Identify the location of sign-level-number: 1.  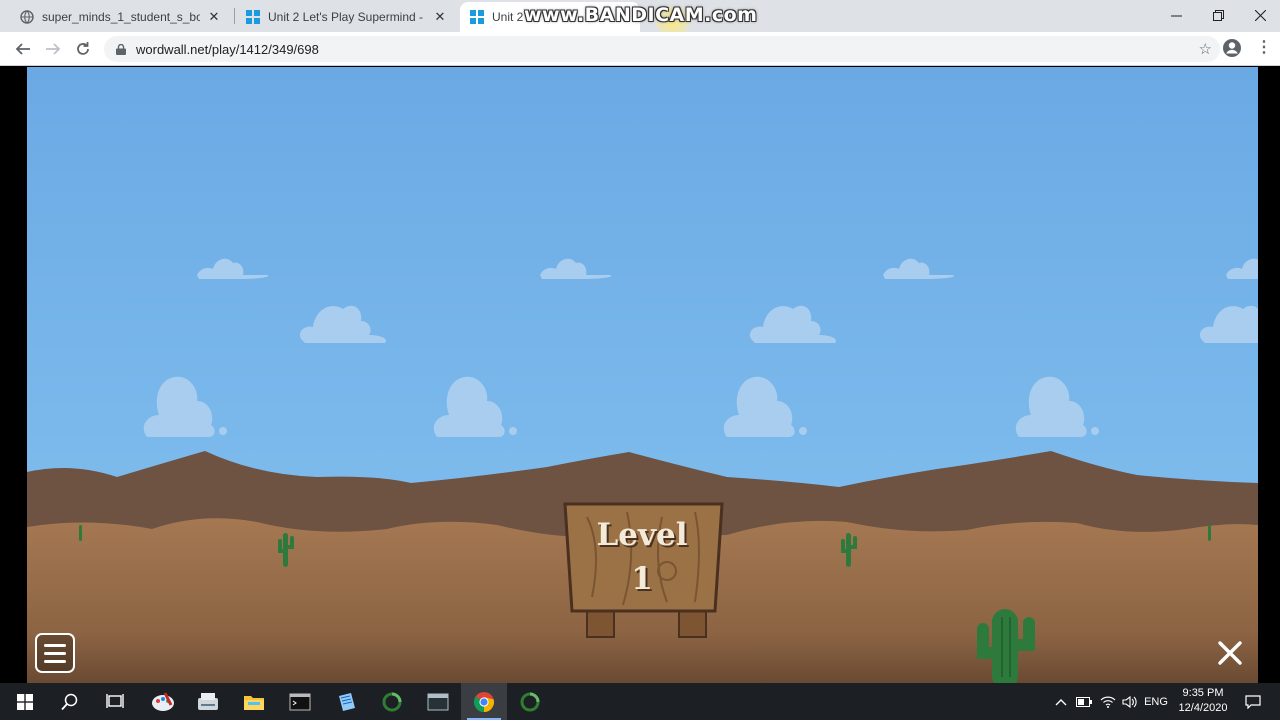
(642, 579).